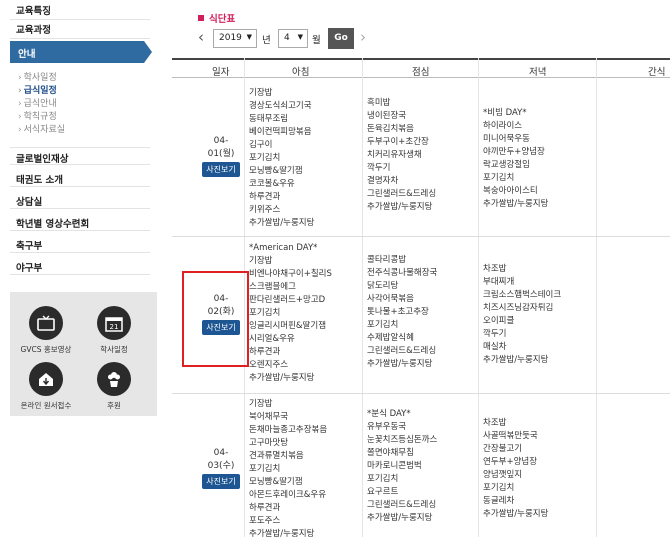  Describe the element at coordinates (383, 181) in the screenshot. I see `menu-item: 결명자차` at that location.